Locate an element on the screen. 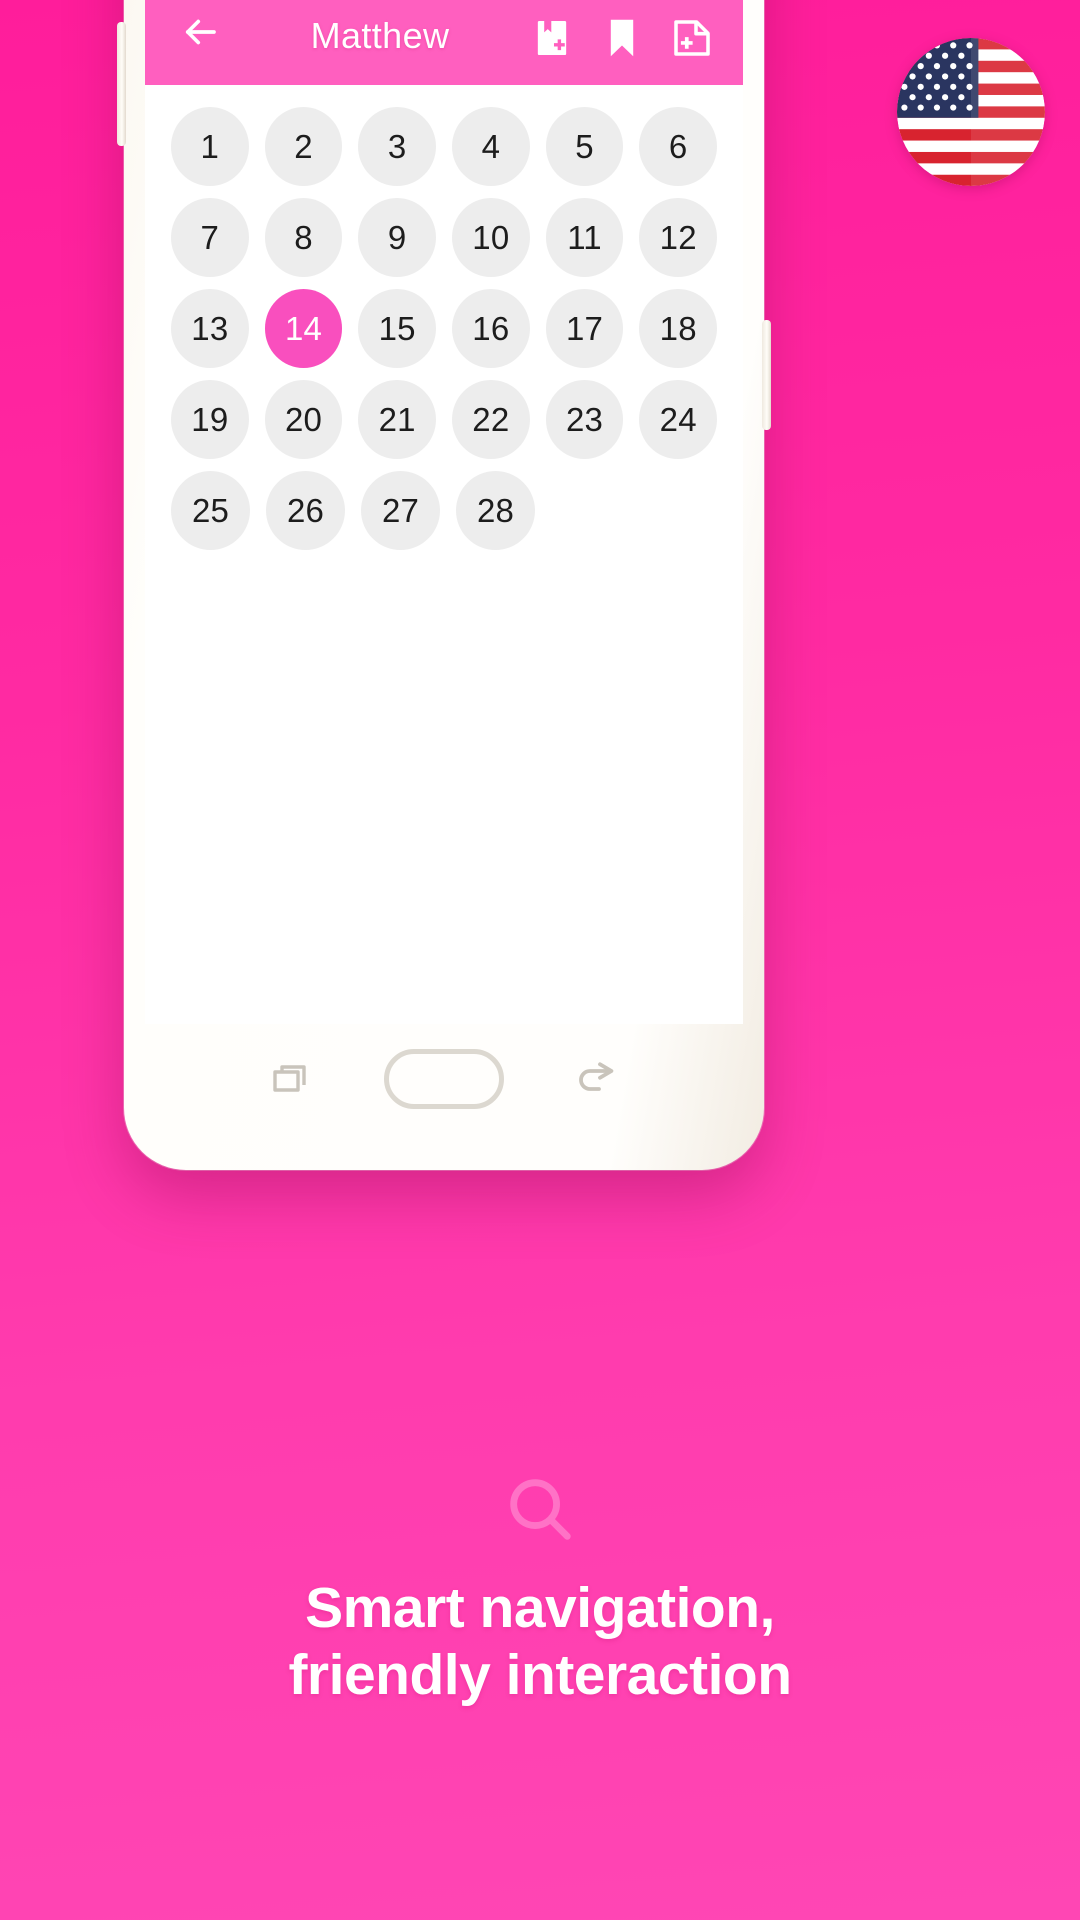 The width and height of the screenshot is (1080, 1920). chapter-chip: 12 is located at coordinates (678, 237).